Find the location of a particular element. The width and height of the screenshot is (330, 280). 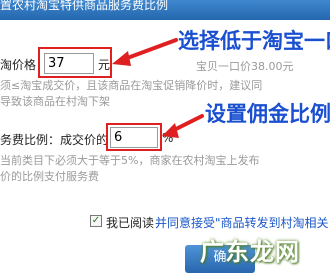

price-arrow-icon is located at coordinates (145, 52).